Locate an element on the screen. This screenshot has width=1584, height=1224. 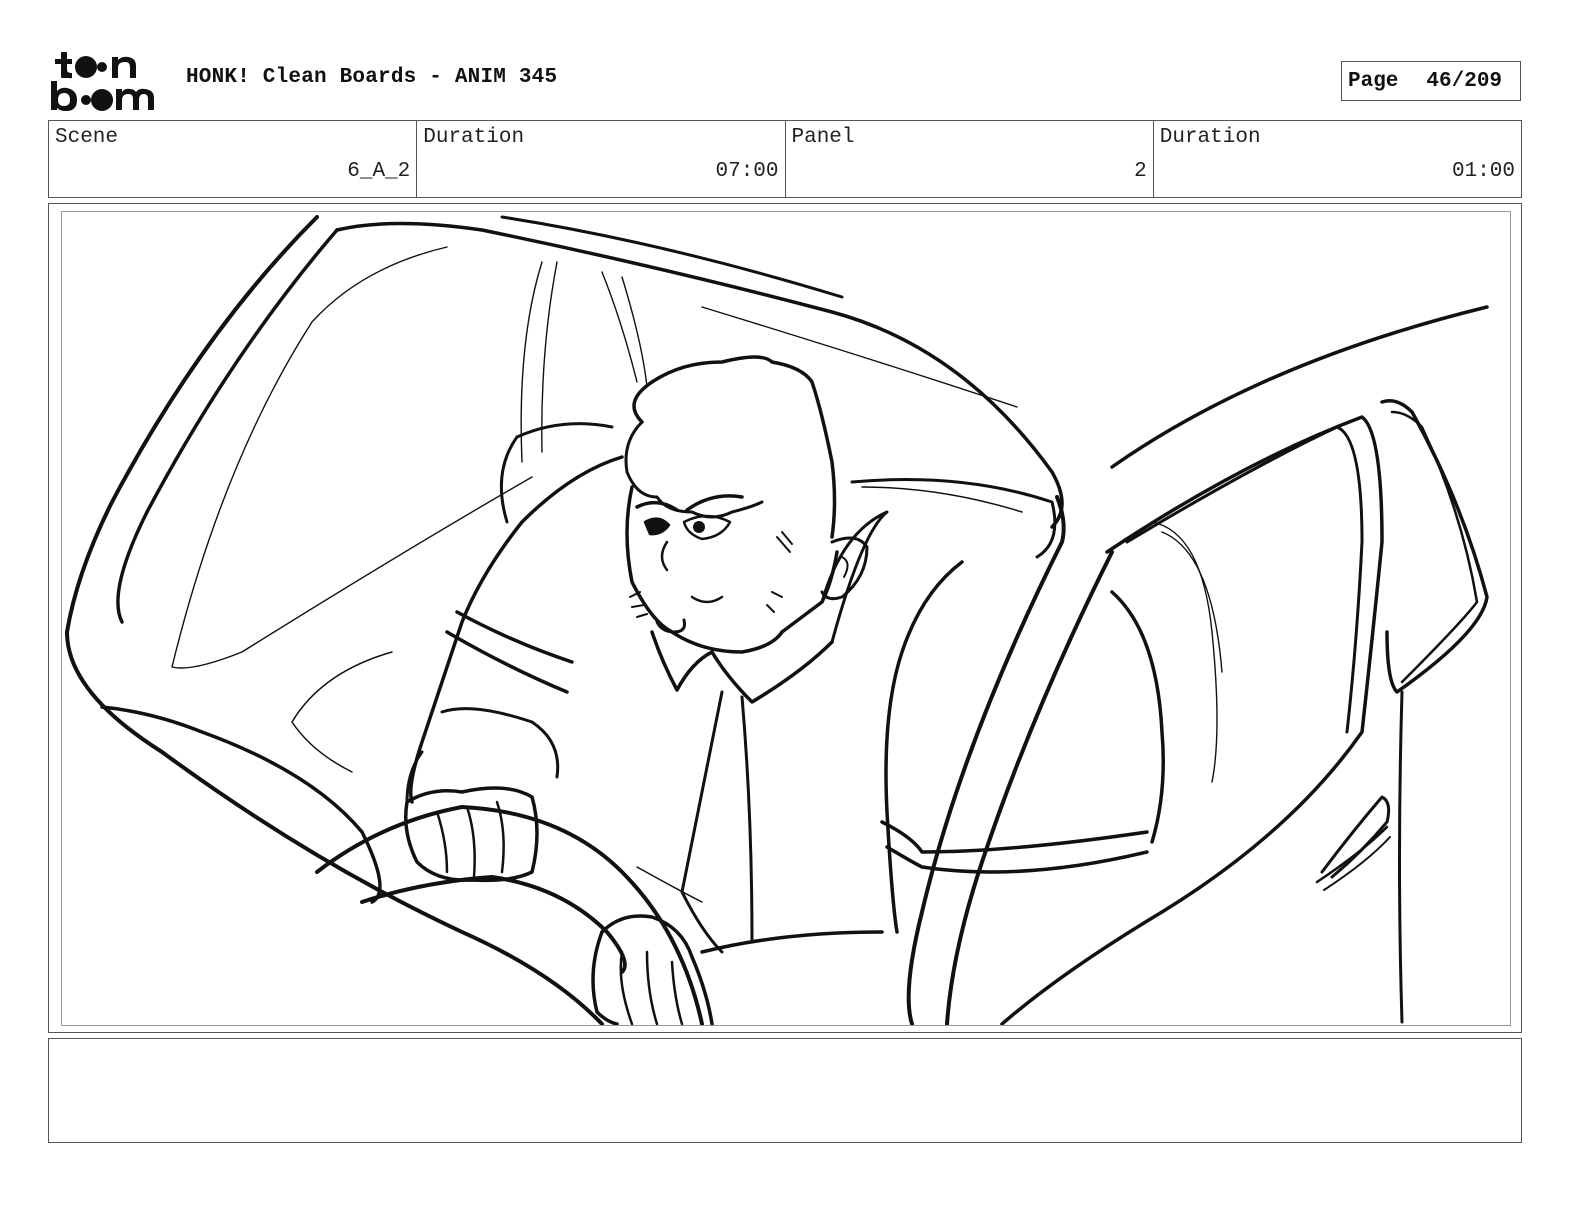
scene-duration-value: 07:00 is located at coordinates (747, 171).